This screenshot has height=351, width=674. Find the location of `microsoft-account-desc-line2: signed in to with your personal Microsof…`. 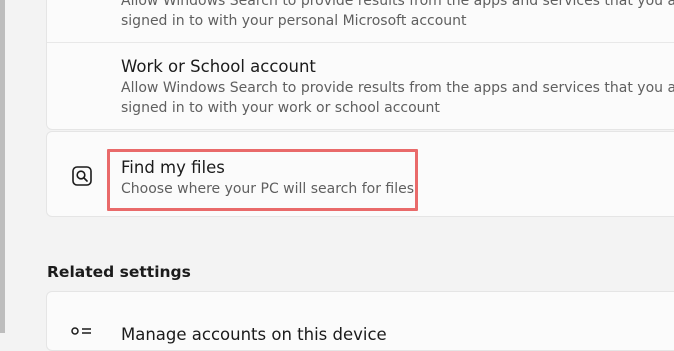

microsoft-account-desc-line2: signed in to with your personal Microsof… is located at coordinates (294, 21).